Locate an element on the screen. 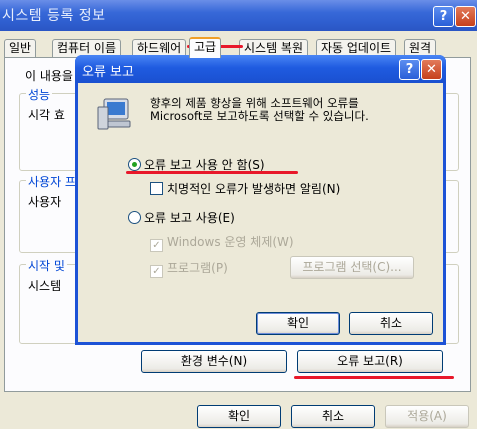  group-startup-text: 시스템 is located at coordinates (45, 286).